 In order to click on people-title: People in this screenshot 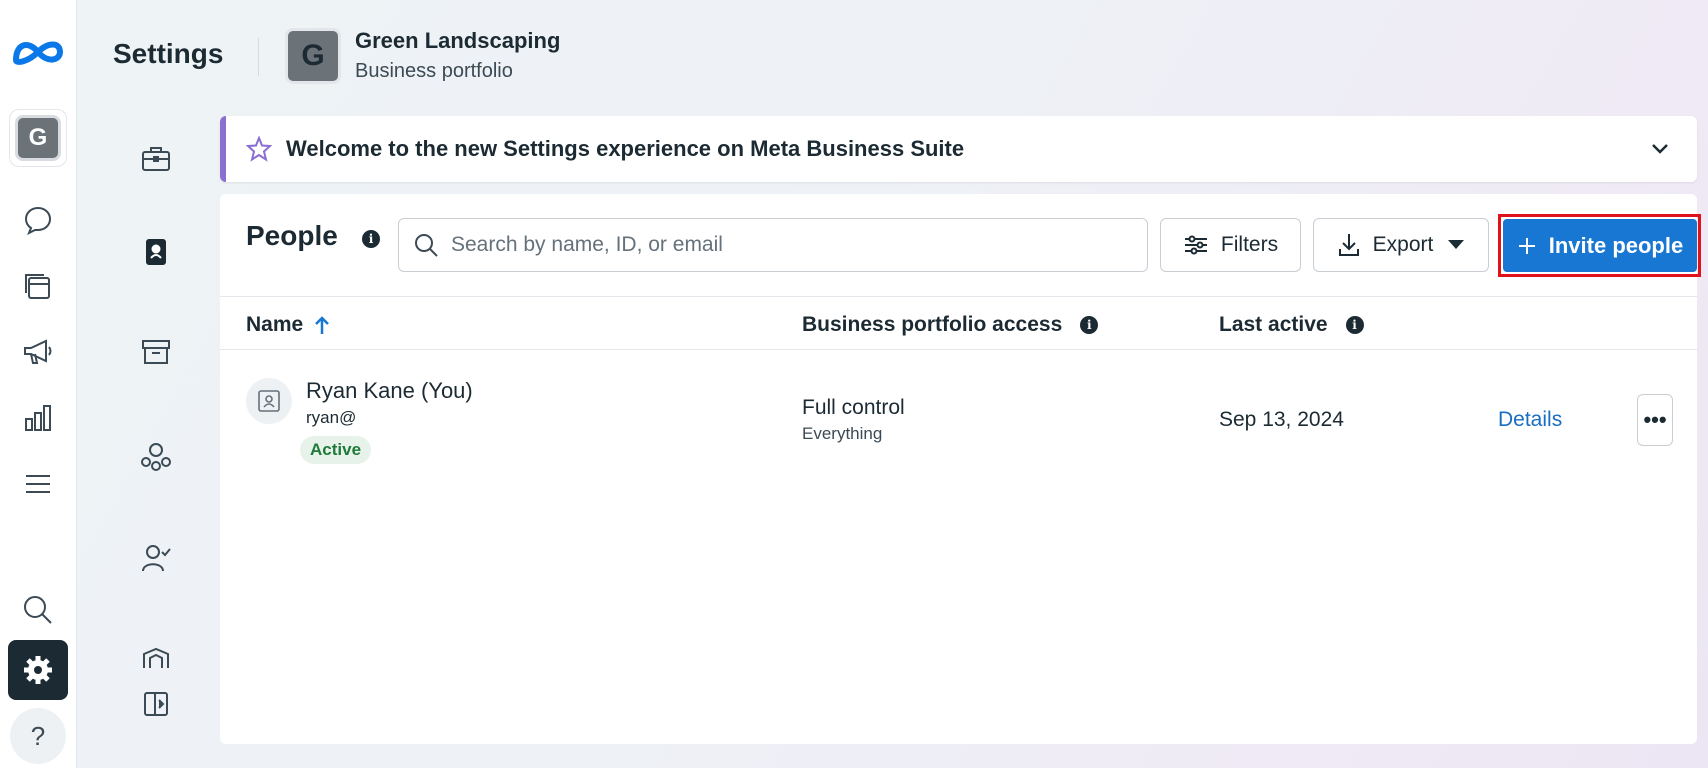, I will do `click(292, 235)`.